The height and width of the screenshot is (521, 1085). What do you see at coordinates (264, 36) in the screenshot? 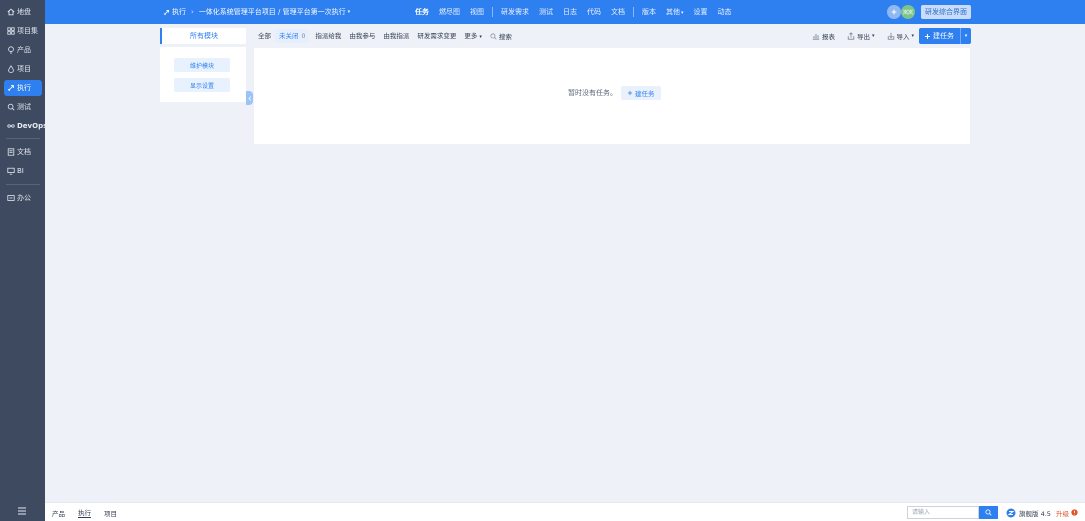
I see `filter-all: 全部` at bounding box center [264, 36].